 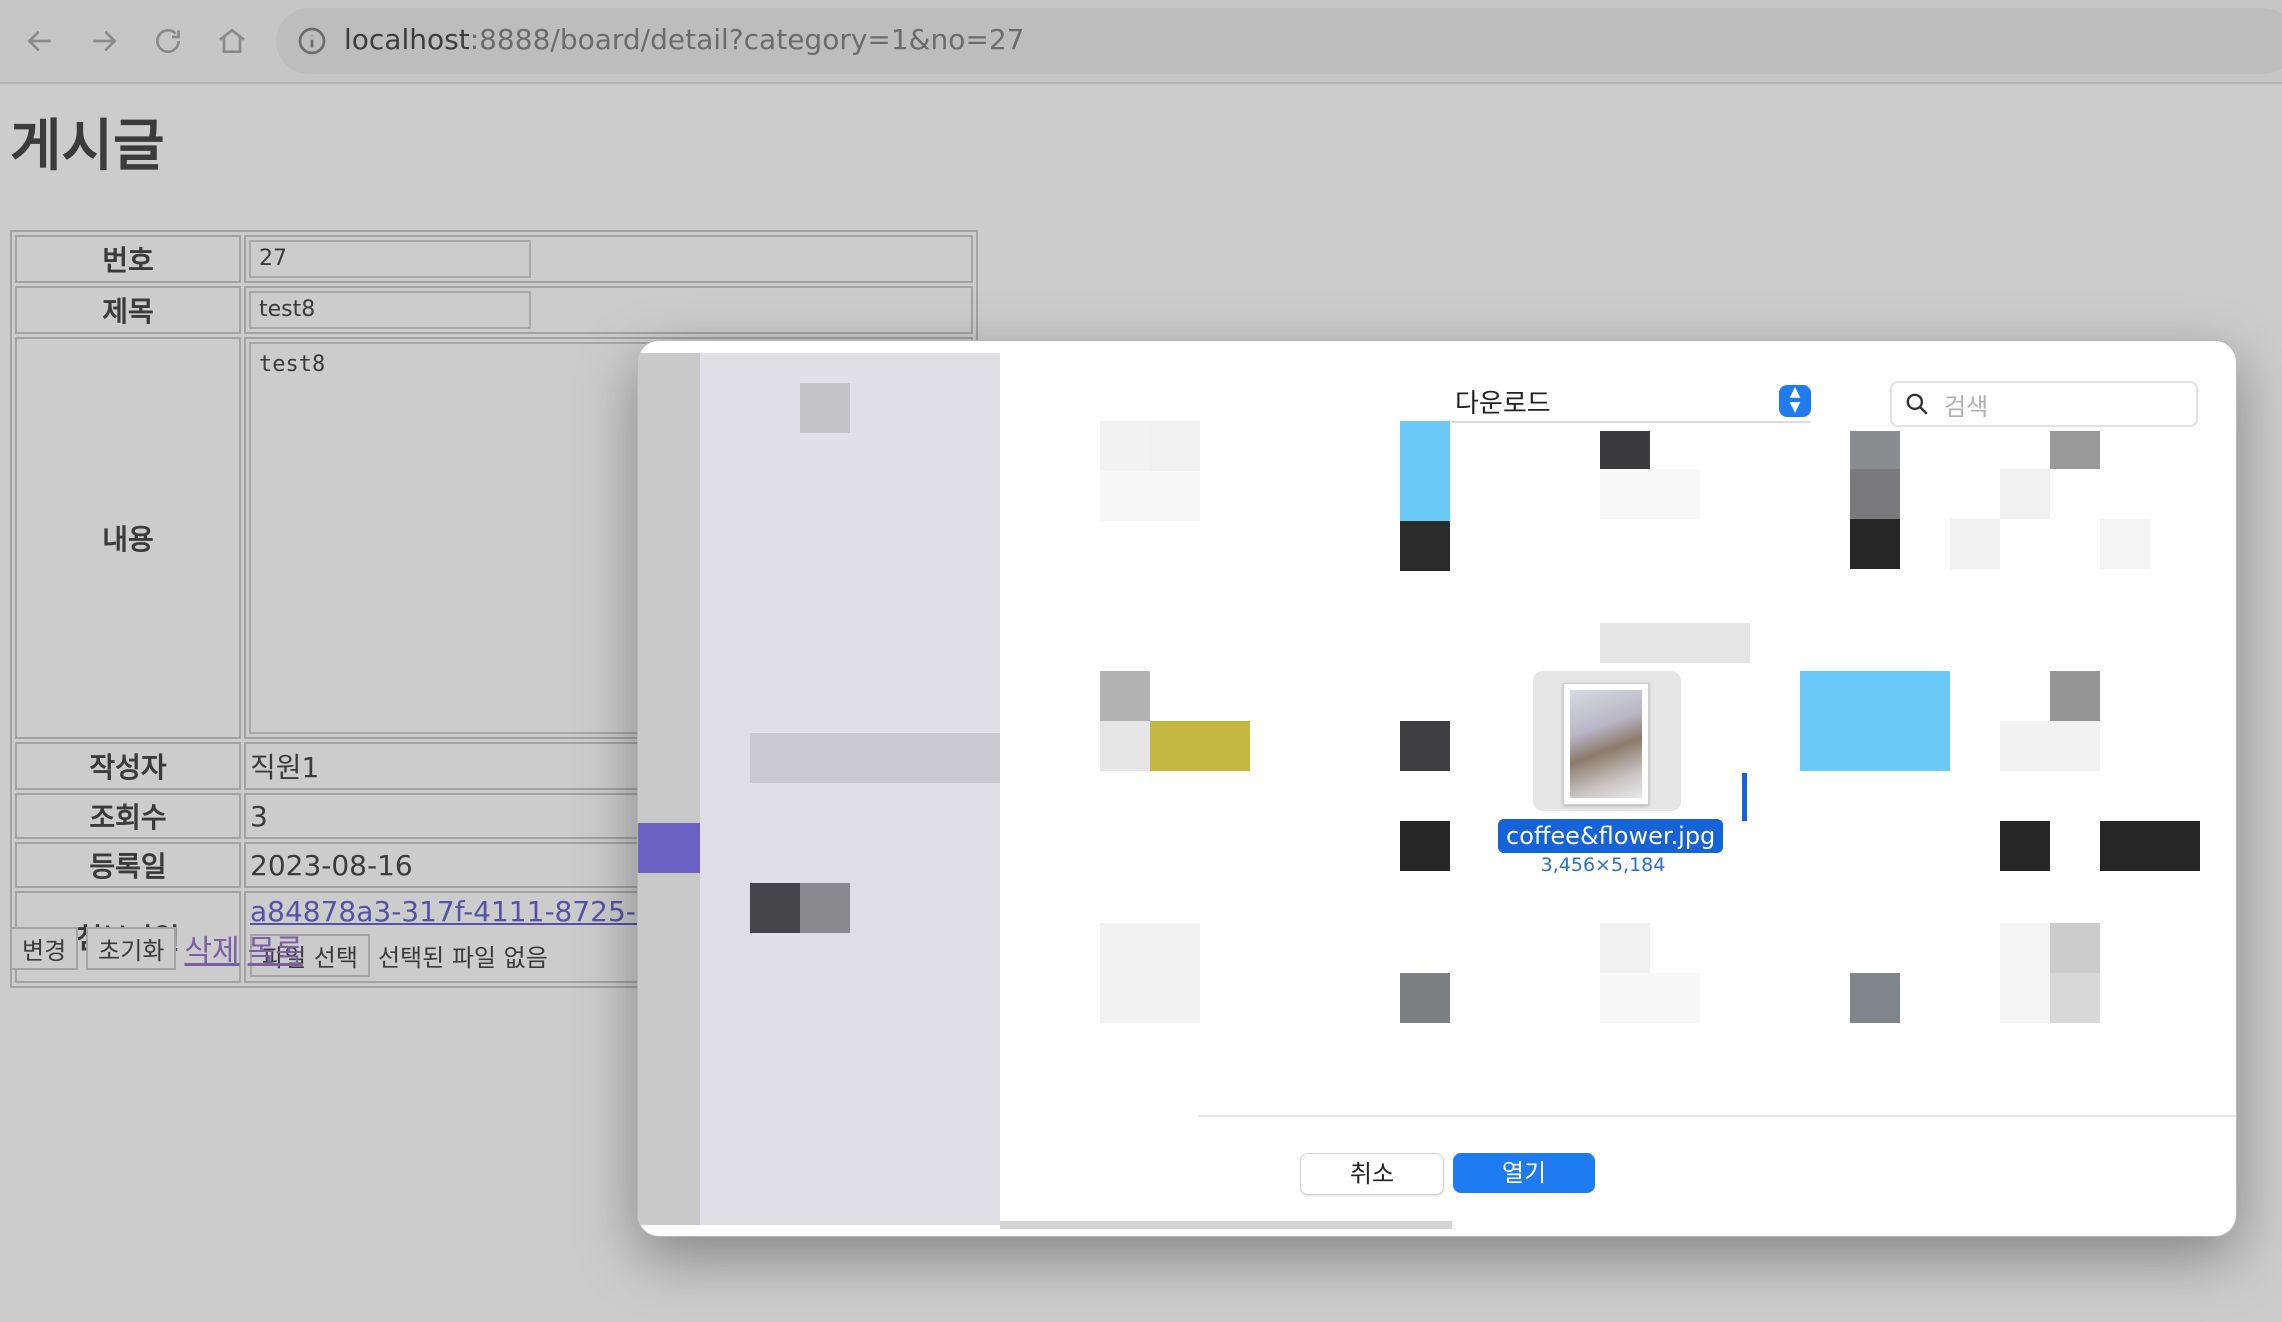 I want to click on site-info-icon, so click(x=312, y=41).